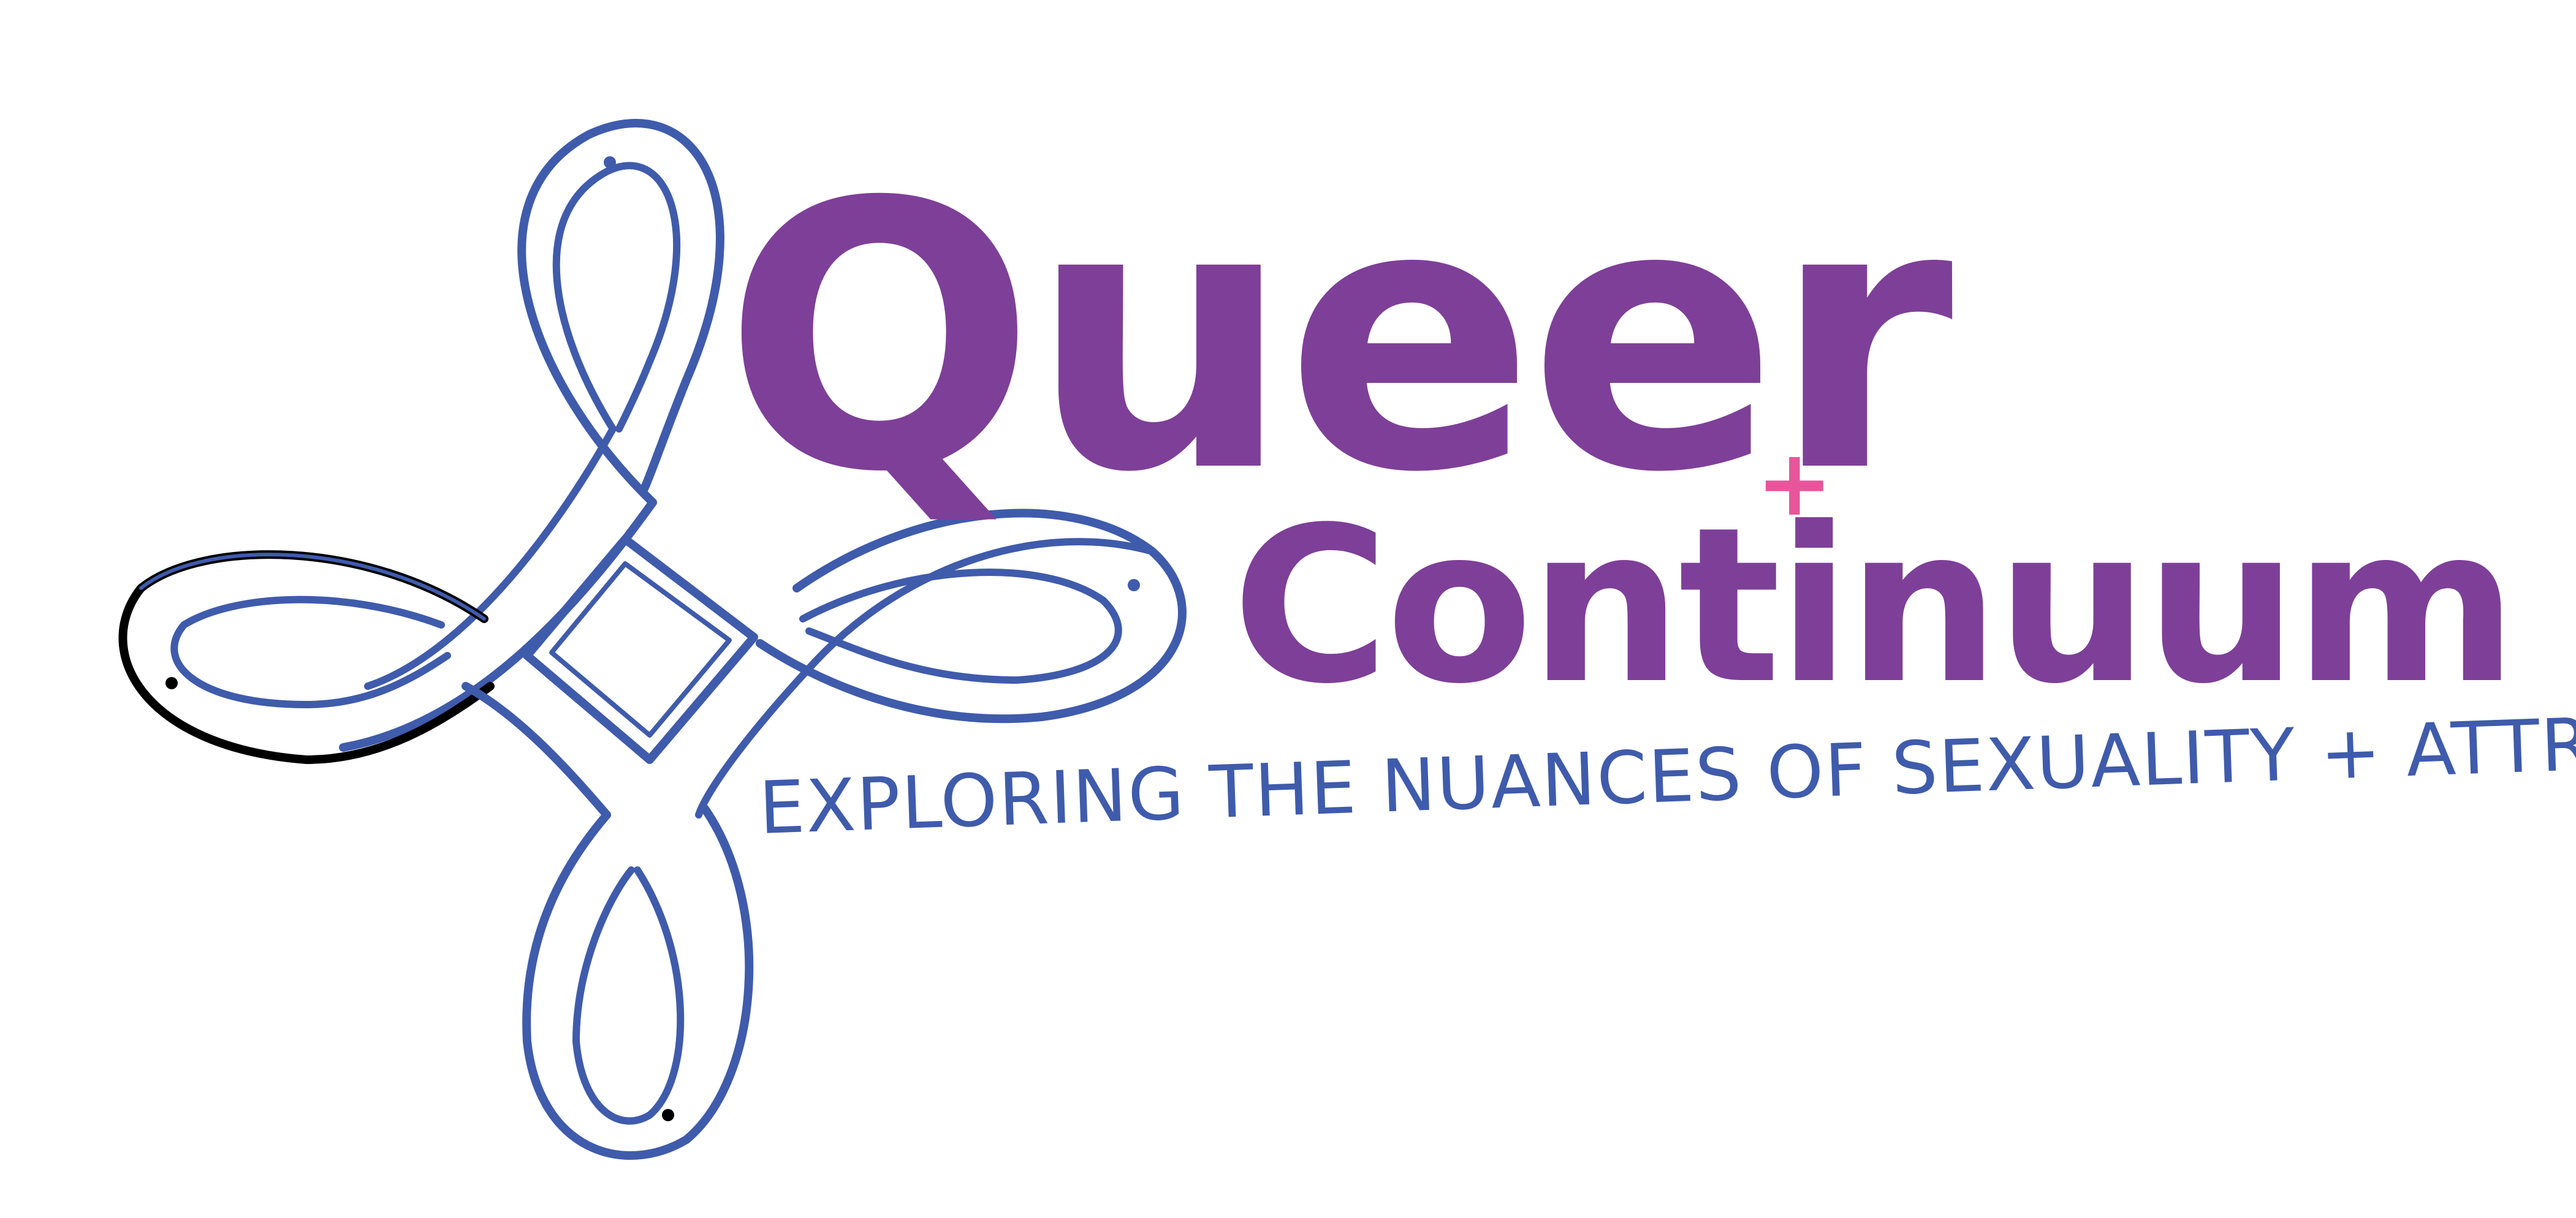 The width and height of the screenshot is (2576, 1218). Describe the element at coordinates (1873, 606) in the screenshot. I see `wordmark-continuum: Continuum` at that location.